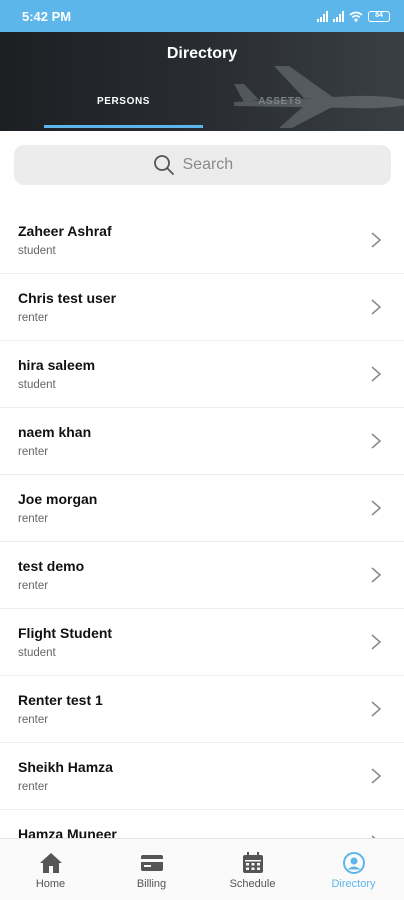  I want to click on nav-label: Home, so click(50, 884).